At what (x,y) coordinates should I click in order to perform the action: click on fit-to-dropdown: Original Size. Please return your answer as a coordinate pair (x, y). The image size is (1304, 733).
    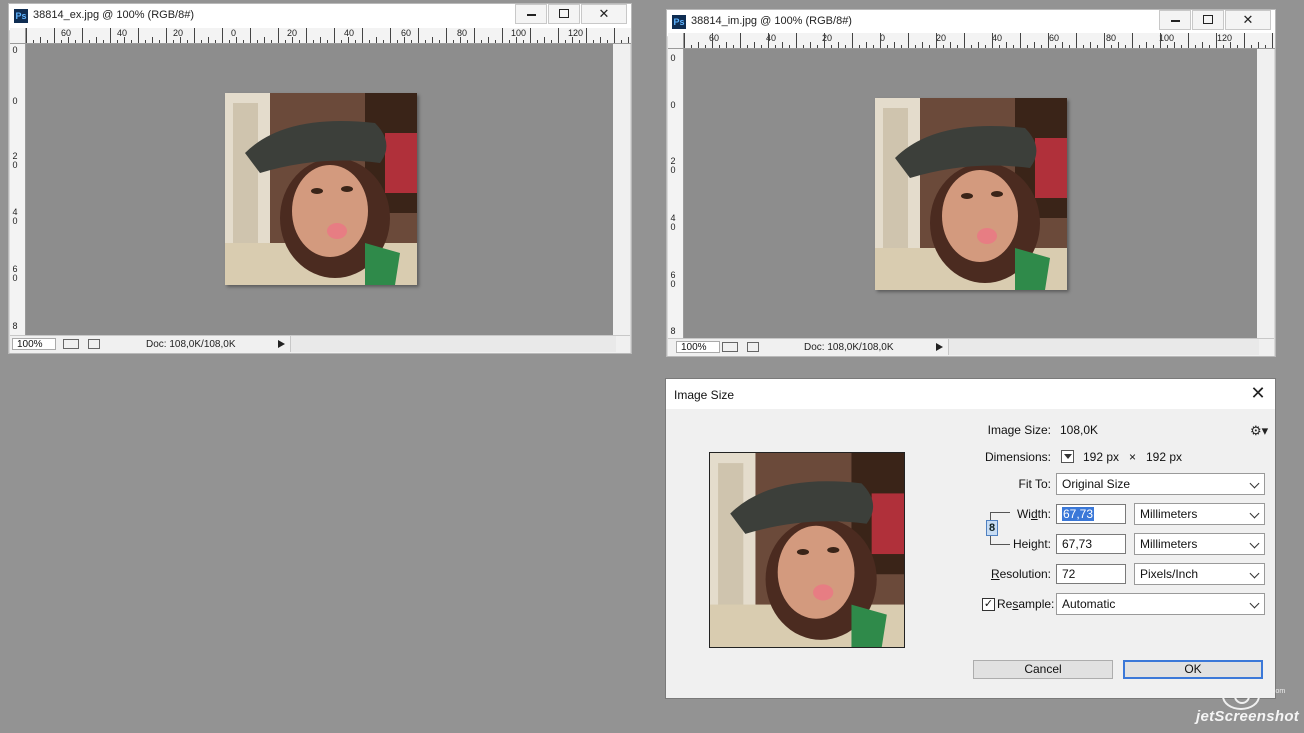
    Looking at the image, I should click on (1160, 484).